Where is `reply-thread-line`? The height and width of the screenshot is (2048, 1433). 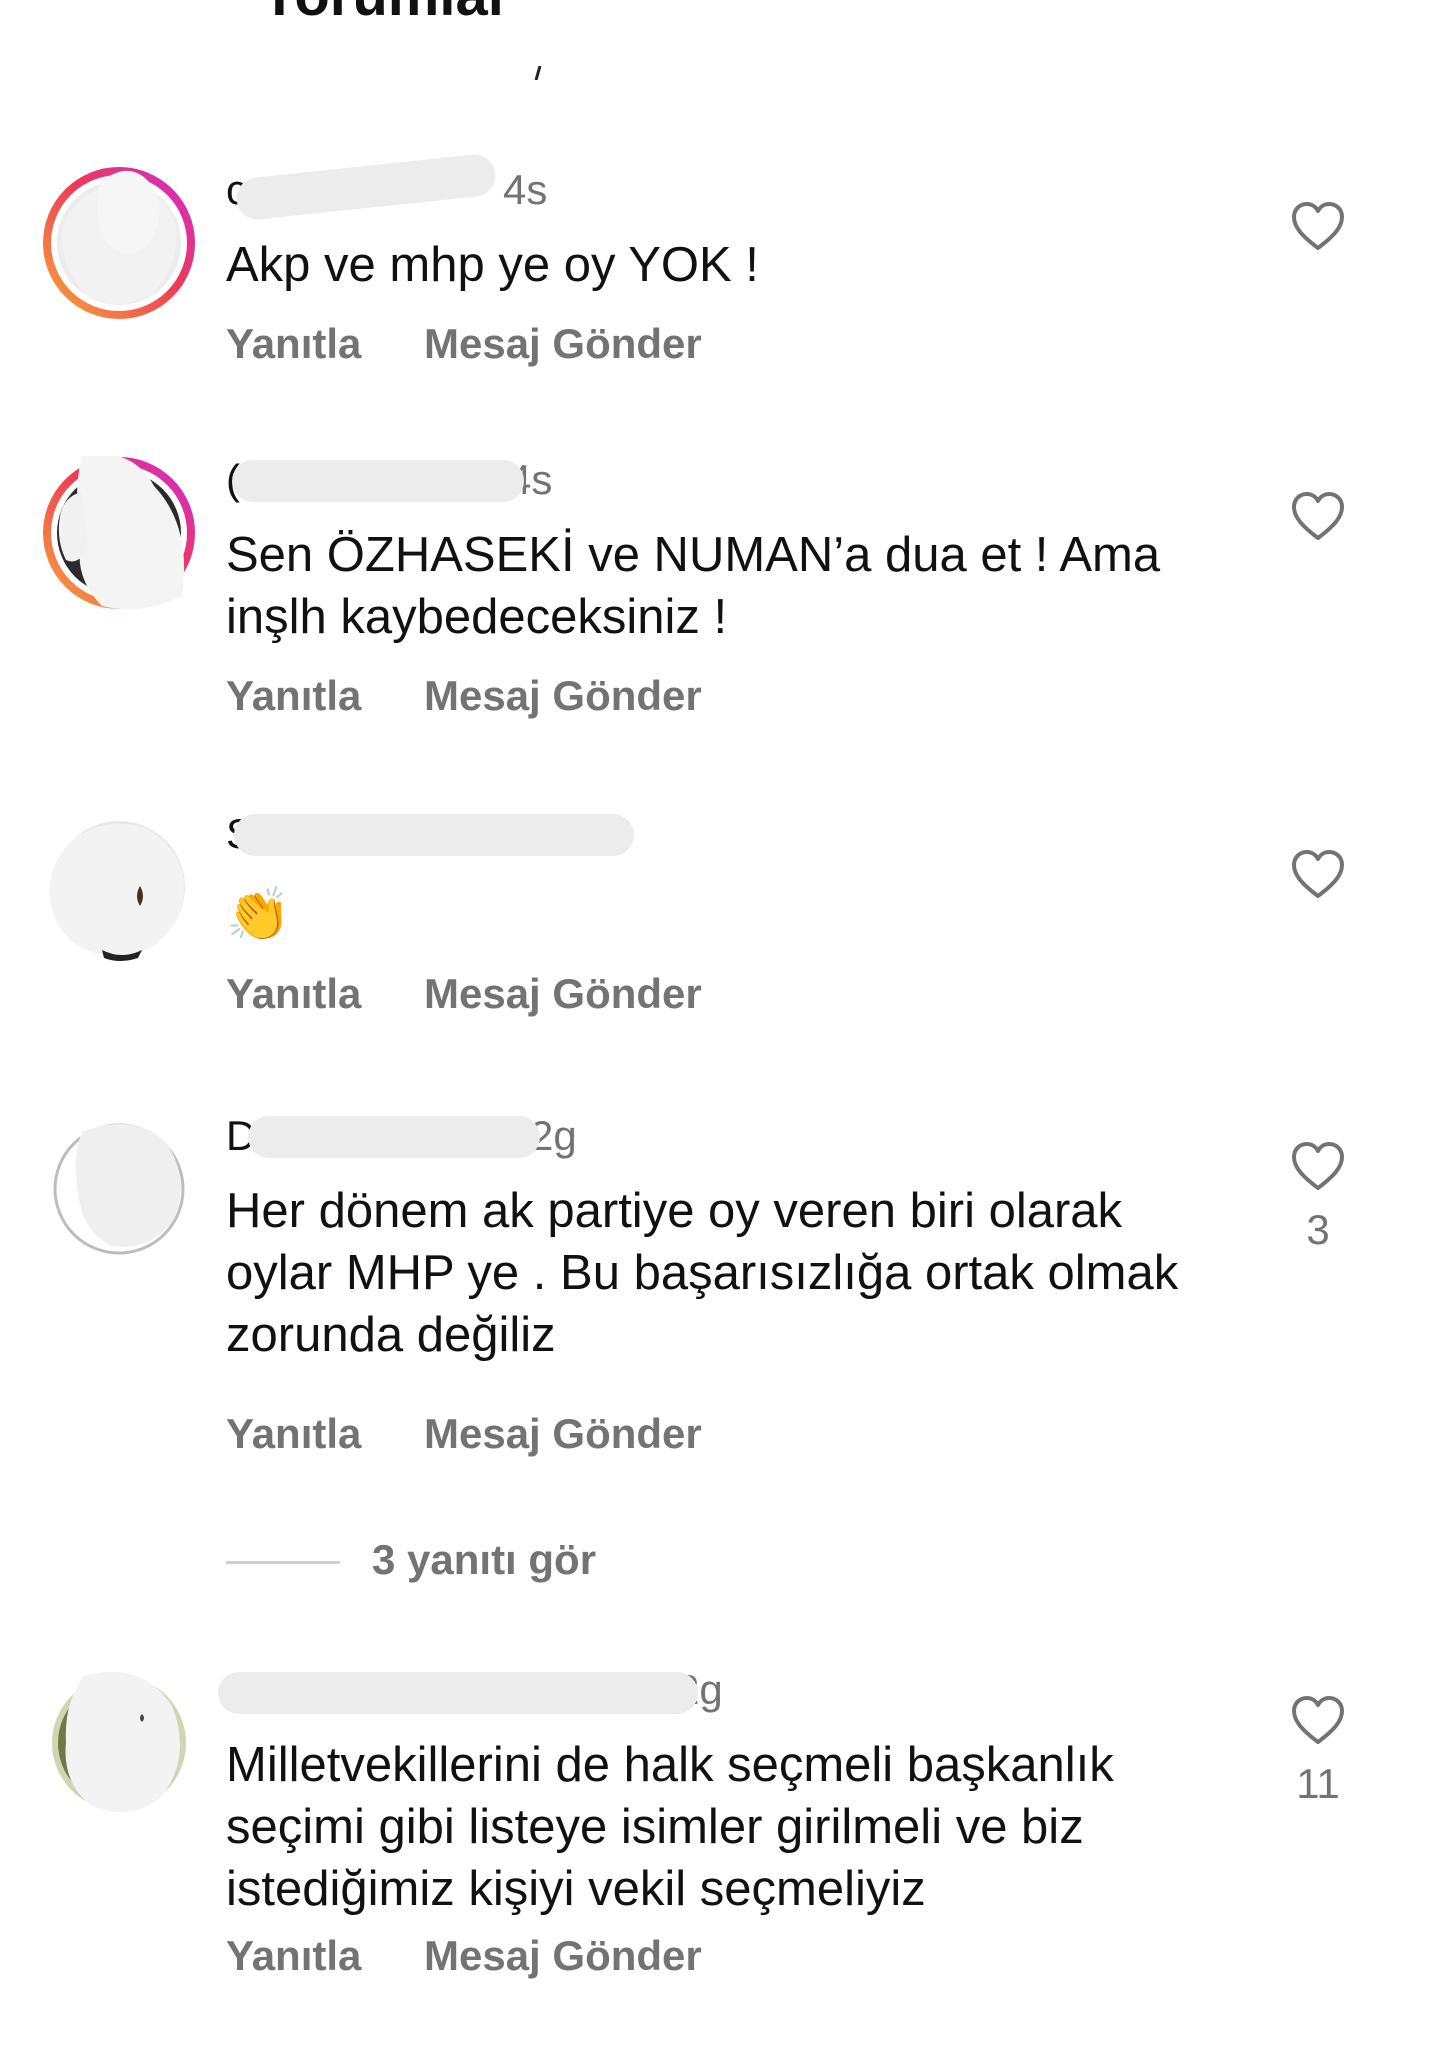
reply-thread-line is located at coordinates (283, 1562).